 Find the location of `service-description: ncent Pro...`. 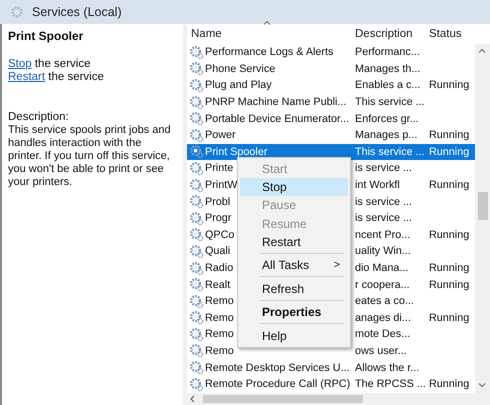

service-description: ncent Pro... is located at coordinates (383, 234).